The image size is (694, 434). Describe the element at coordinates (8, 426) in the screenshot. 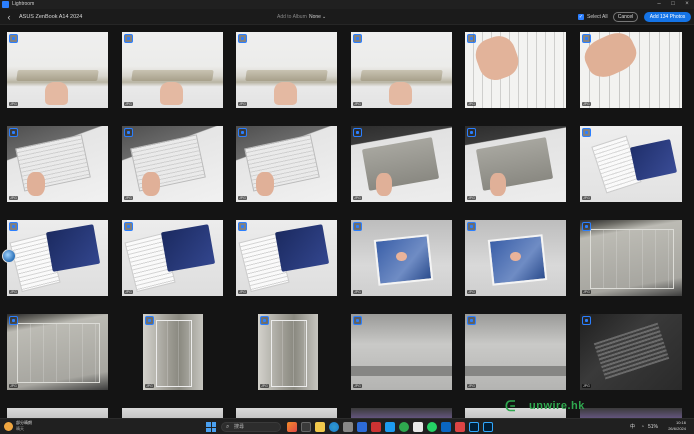

I see `weather-icon` at that location.